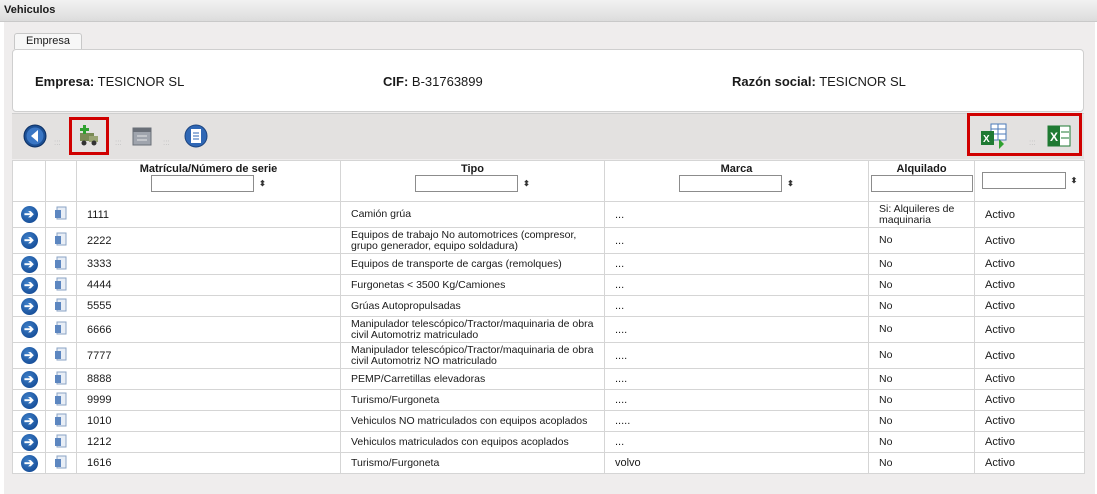 This screenshot has width=1097, height=494. I want to click on calendar-icon, so click(142, 136).